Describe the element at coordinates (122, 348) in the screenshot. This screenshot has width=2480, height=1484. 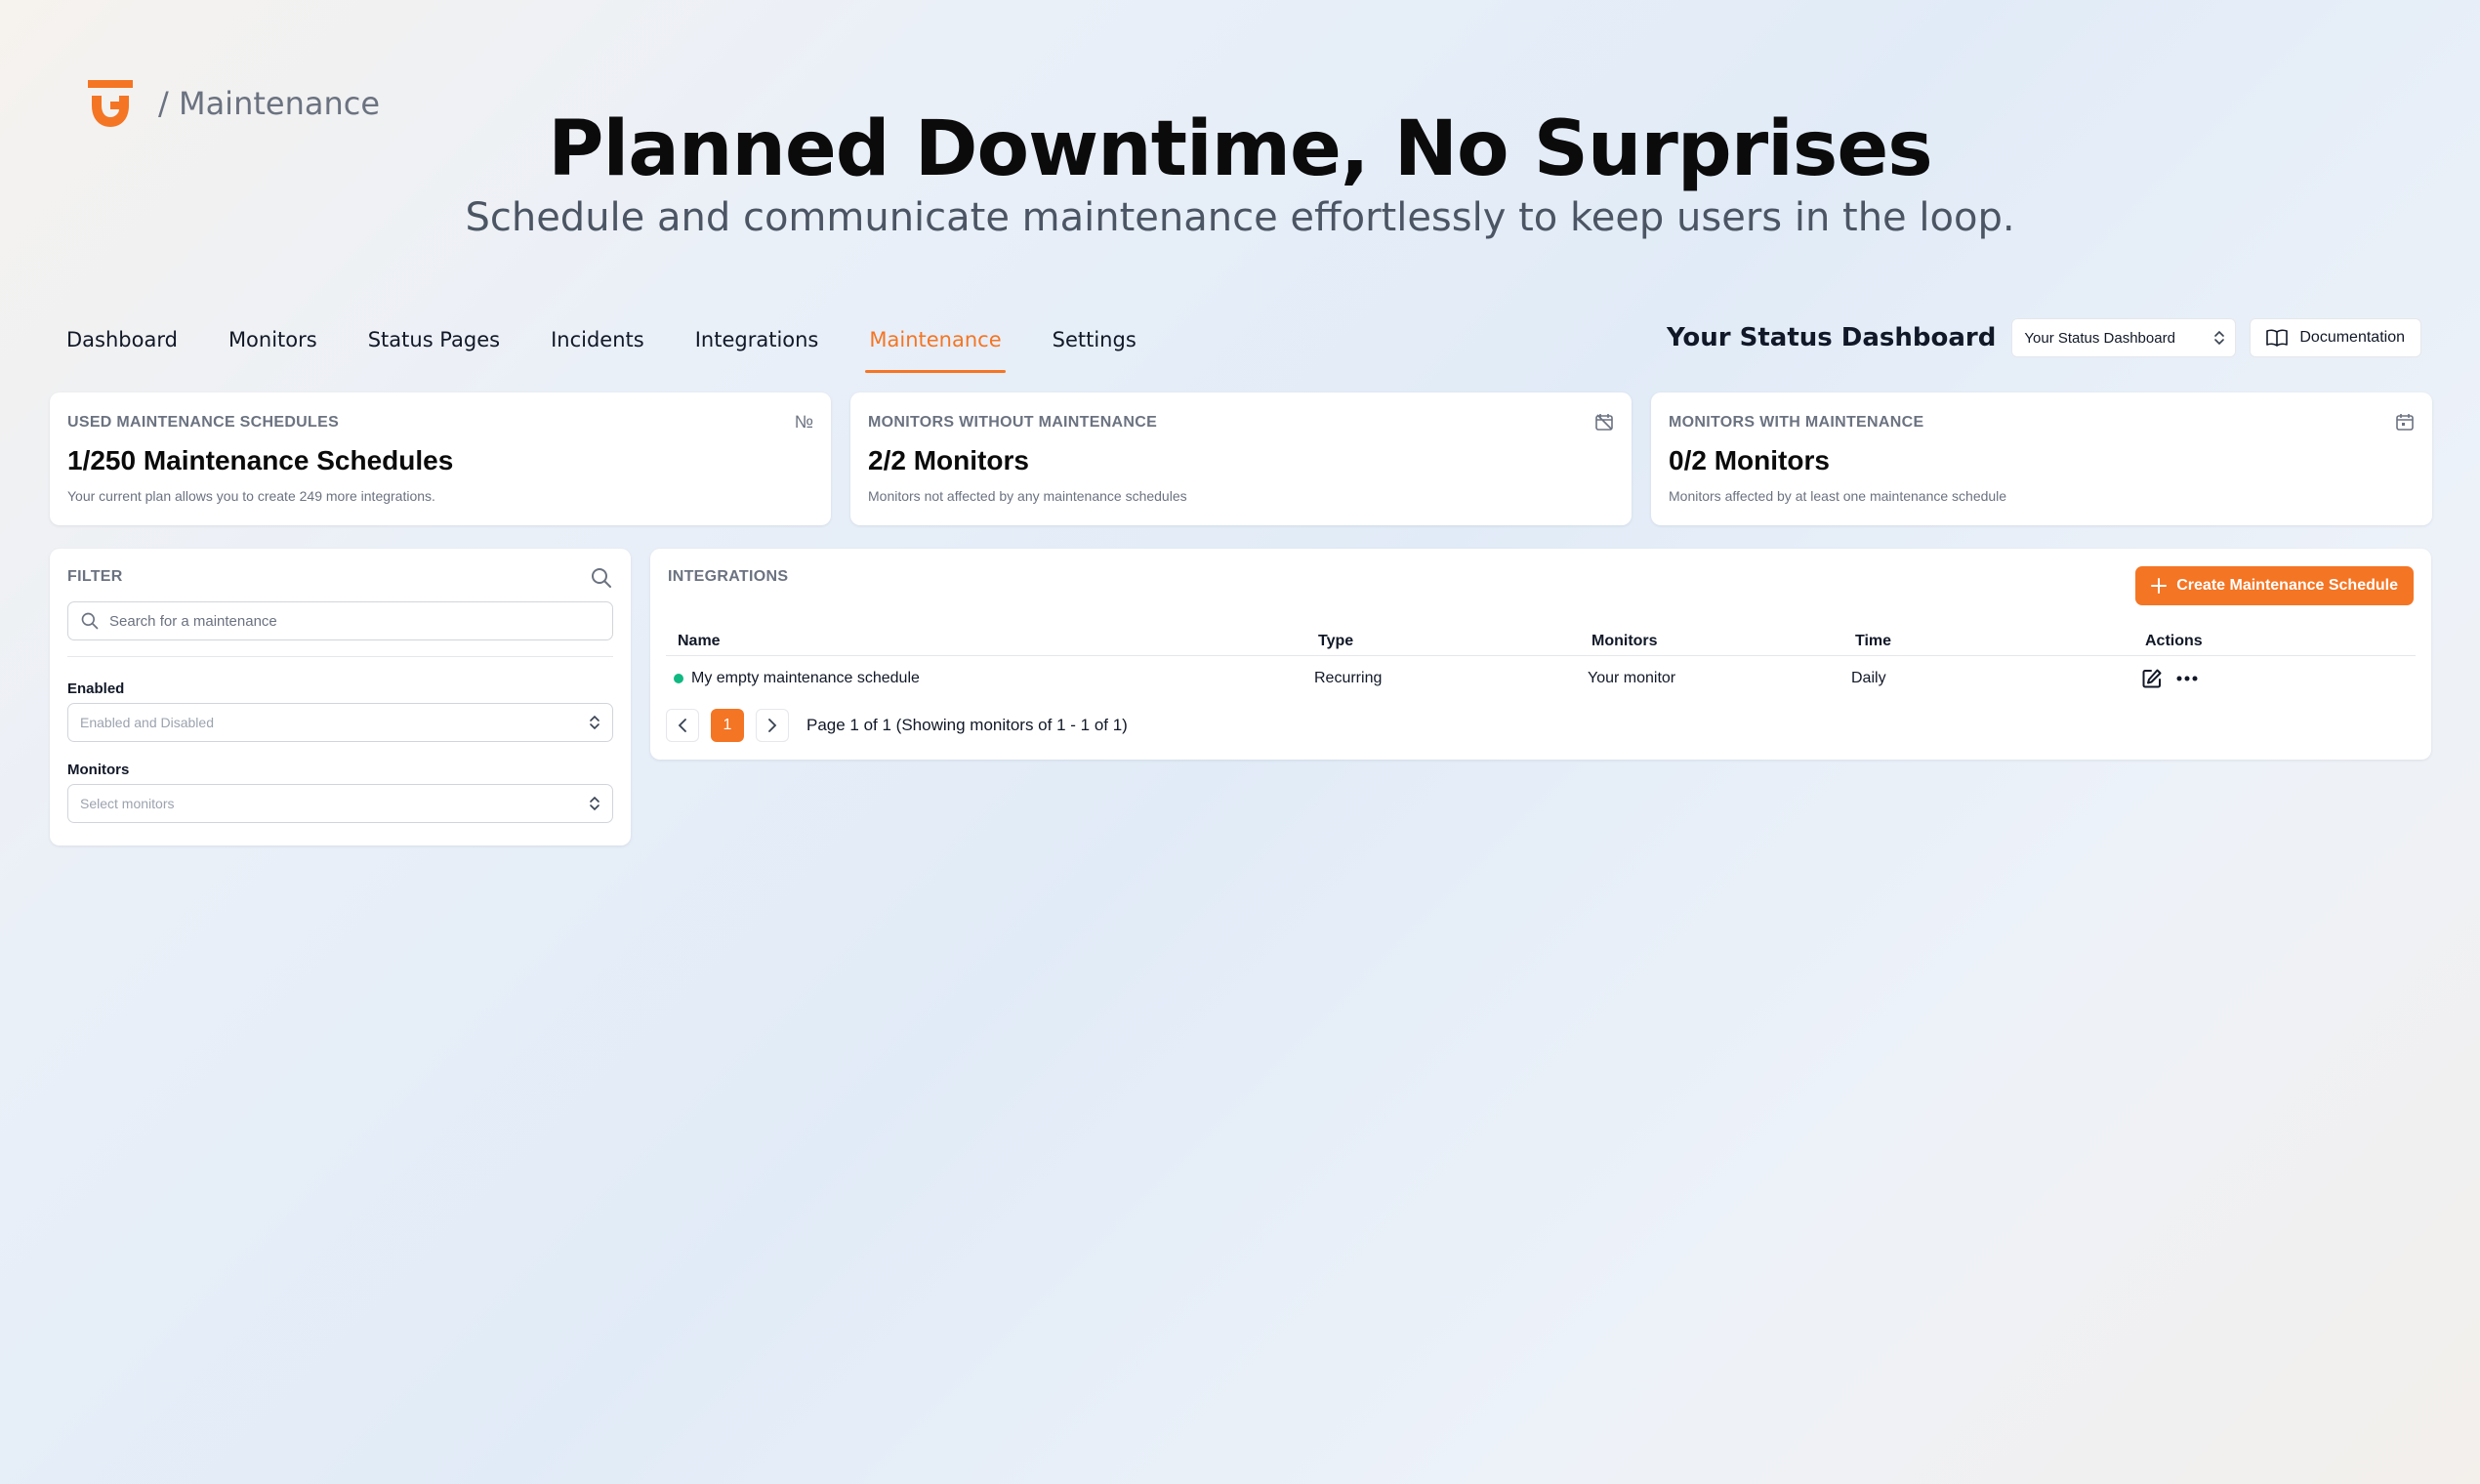
I see `tab-dashboard: Dashboard` at that location.